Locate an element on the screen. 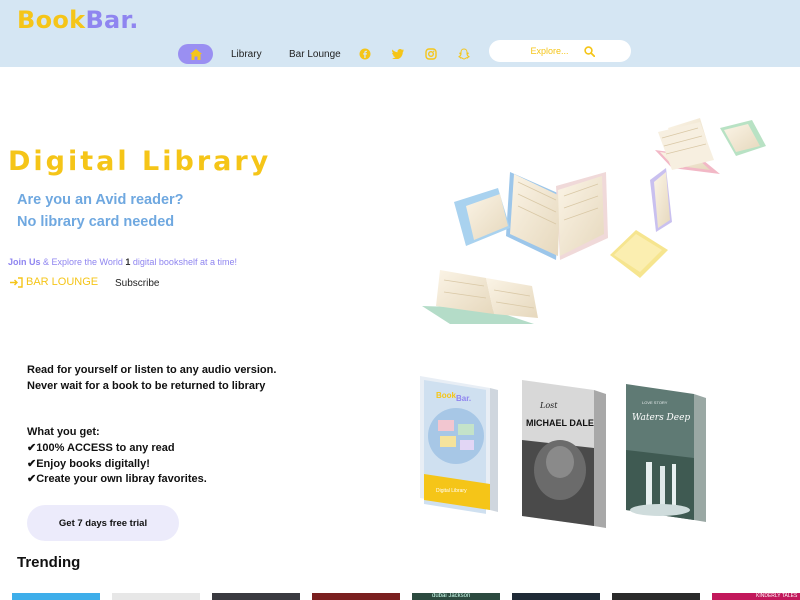  nav-bar-lounge: Bar Lounge is located at coordinates (315, 54).